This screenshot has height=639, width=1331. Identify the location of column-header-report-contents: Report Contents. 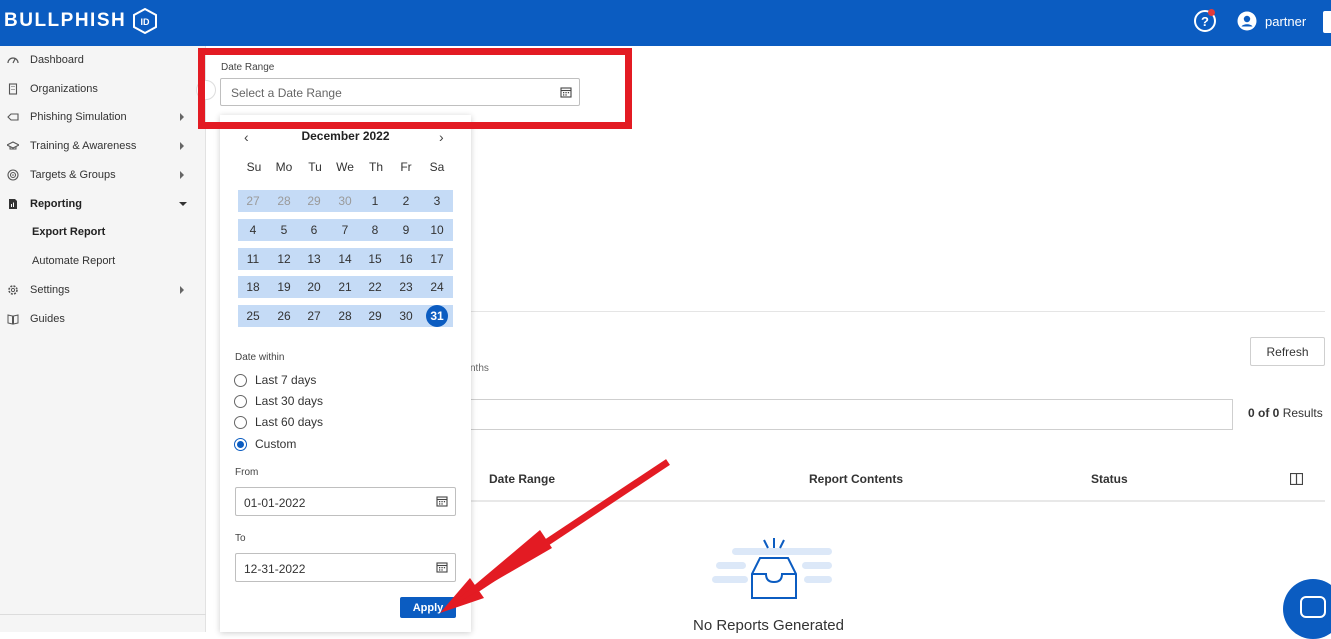
(856, 479).